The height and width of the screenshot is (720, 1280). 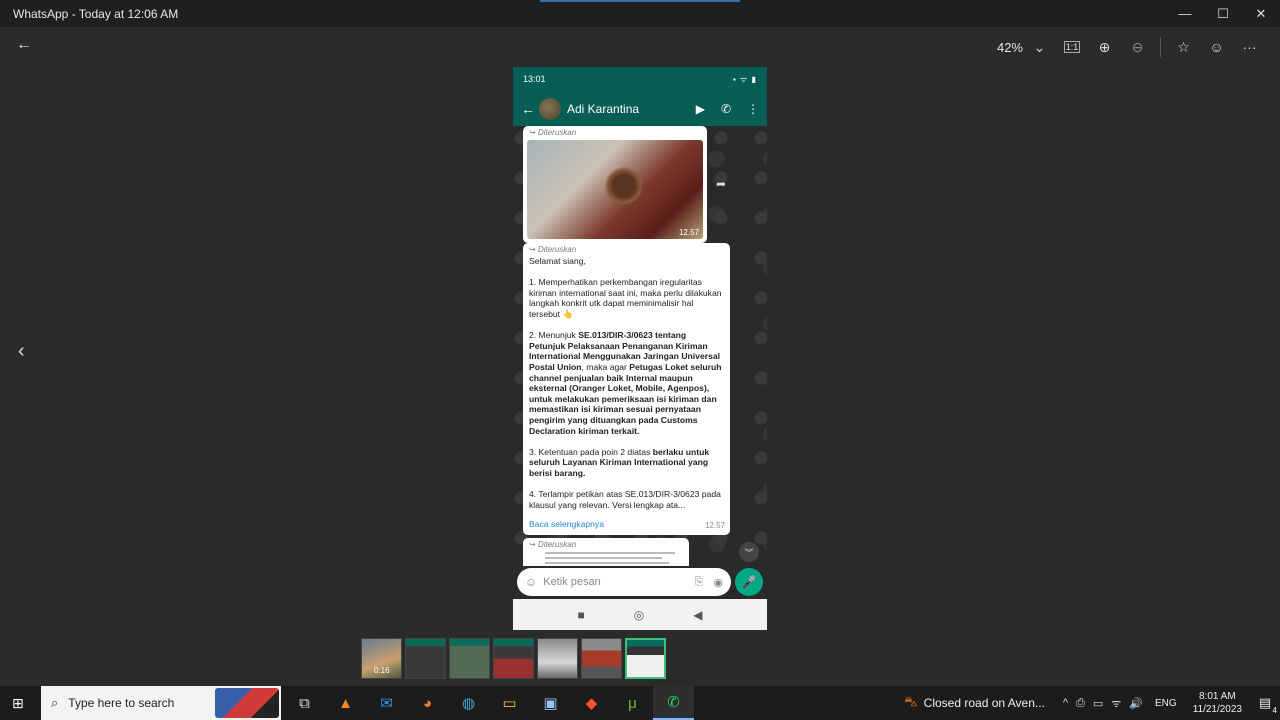 What do you see at coordinates (509, 703) in the screenshot?
I see `file-explorer-icon: ▭` at bounding box center [509, 703].